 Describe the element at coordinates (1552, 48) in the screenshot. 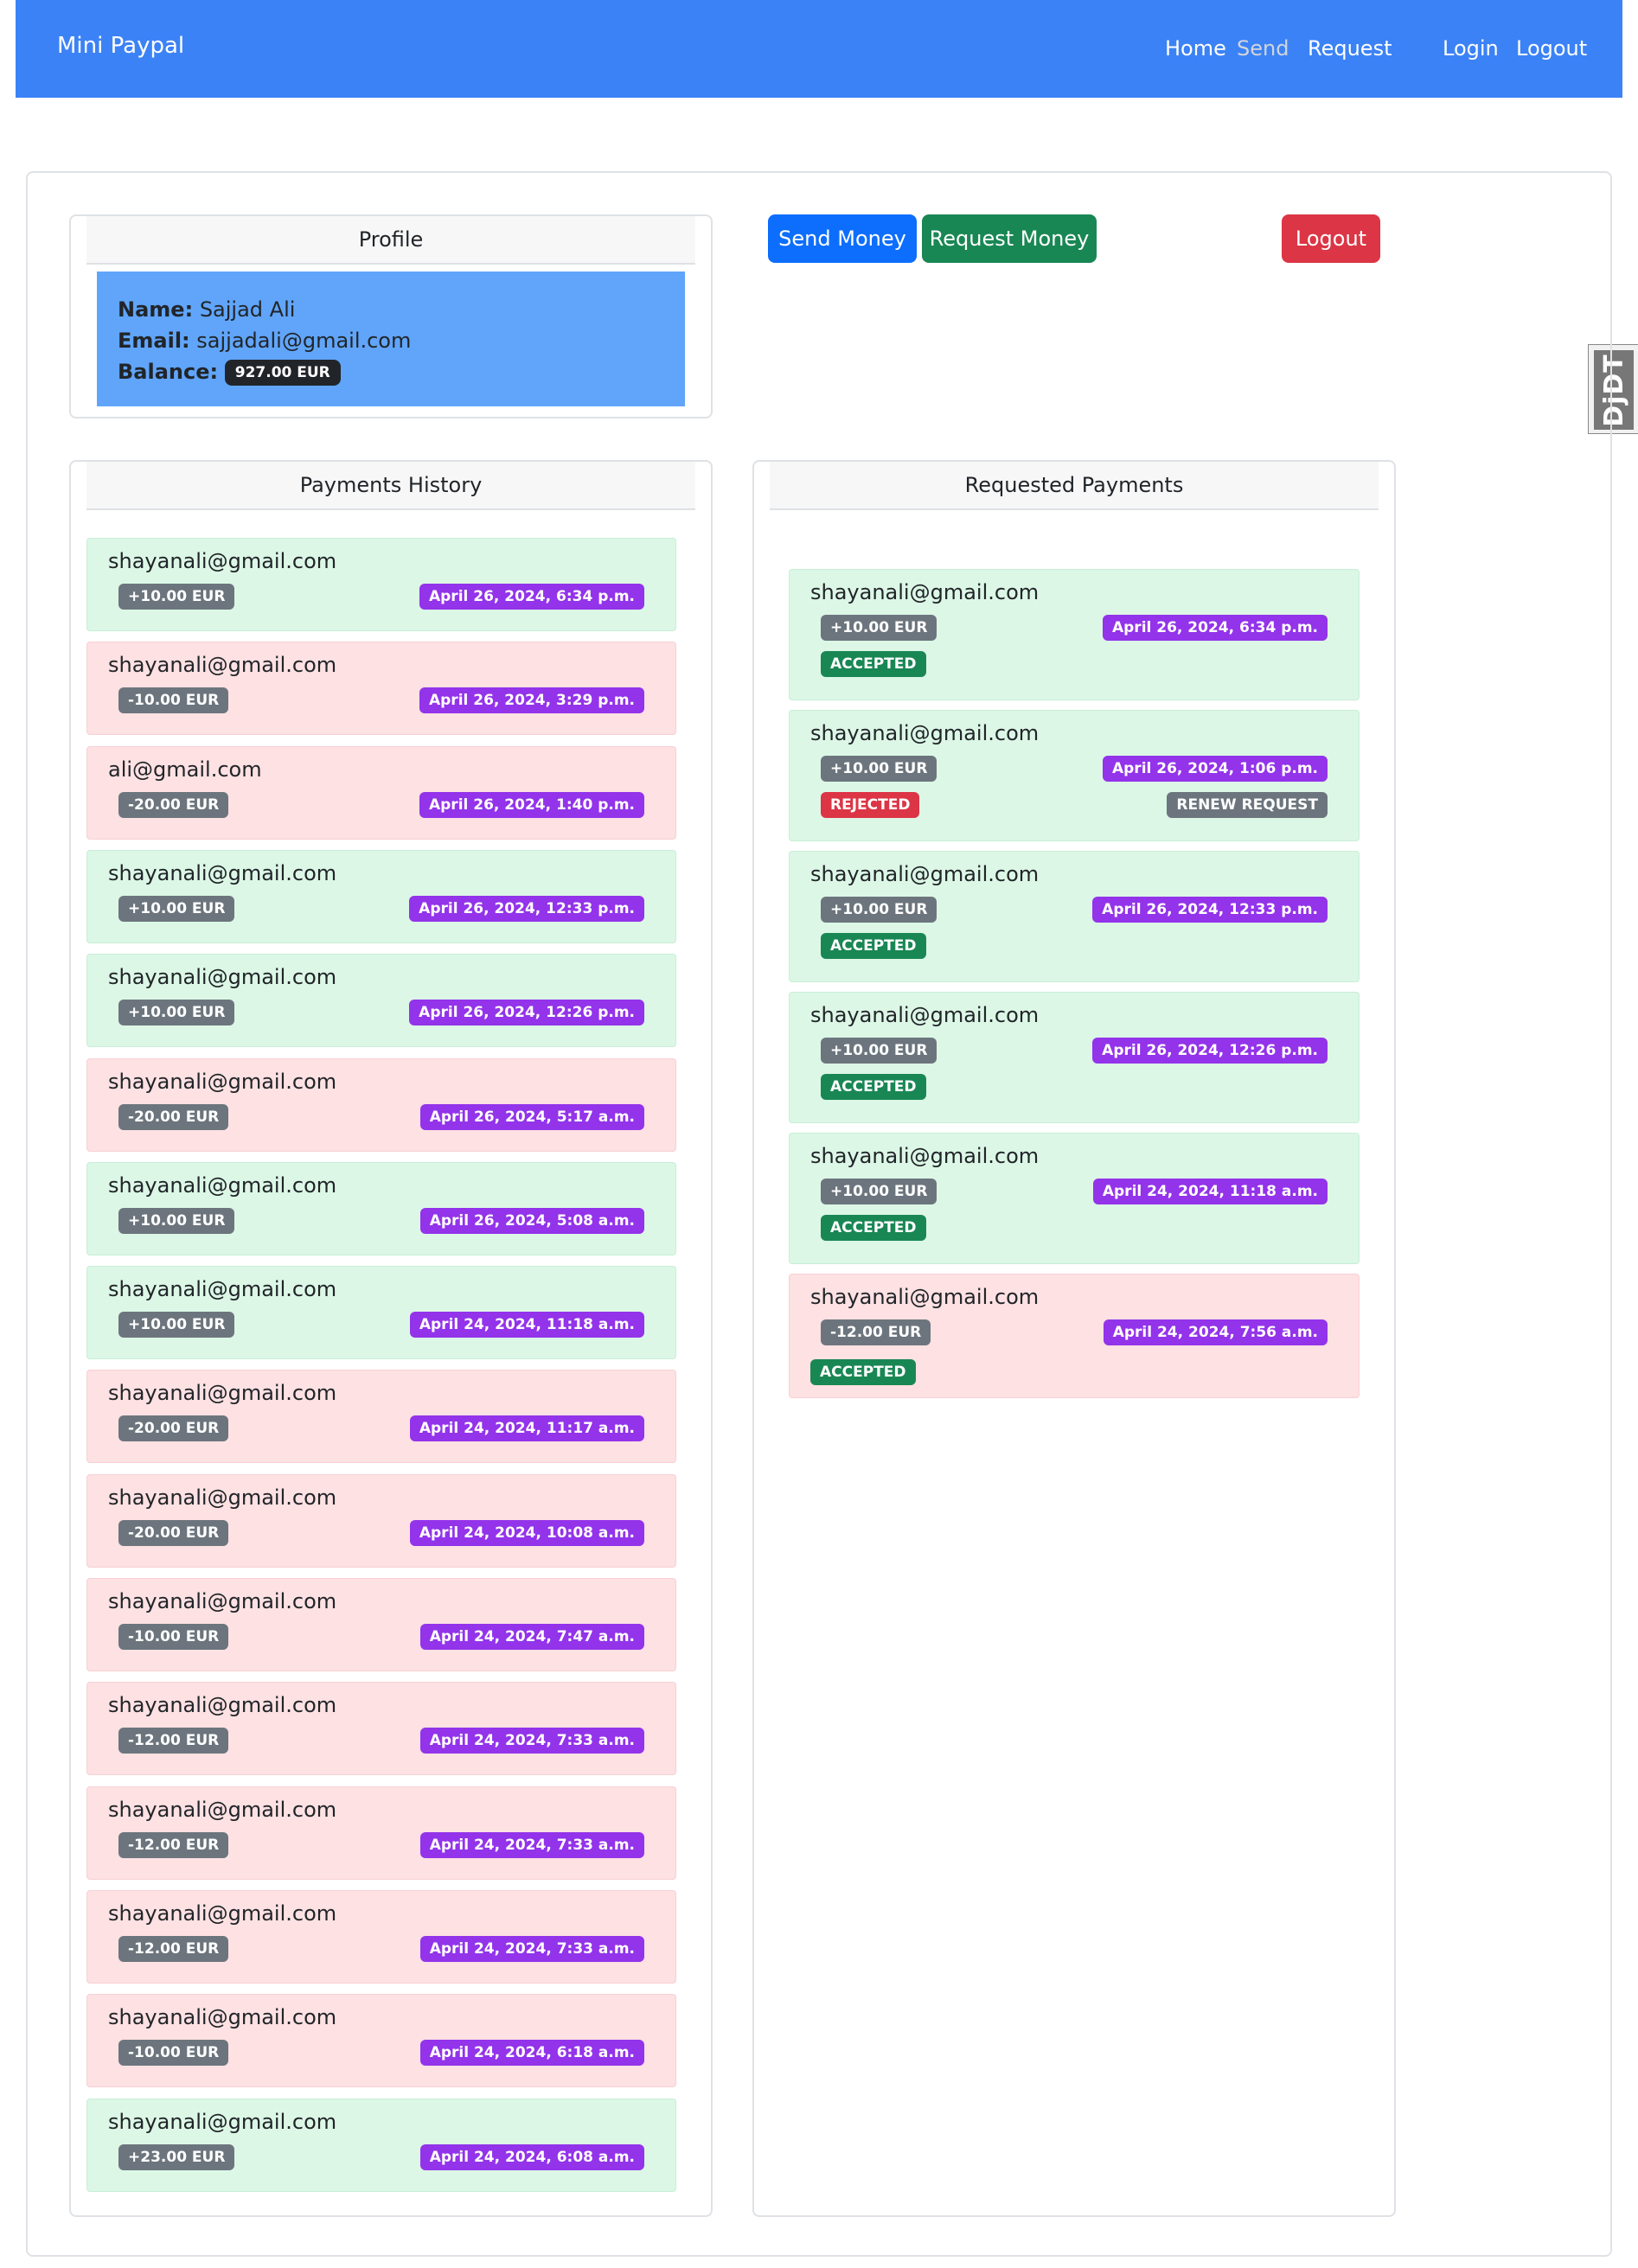

I see `nav-logout: Logout` at that location.